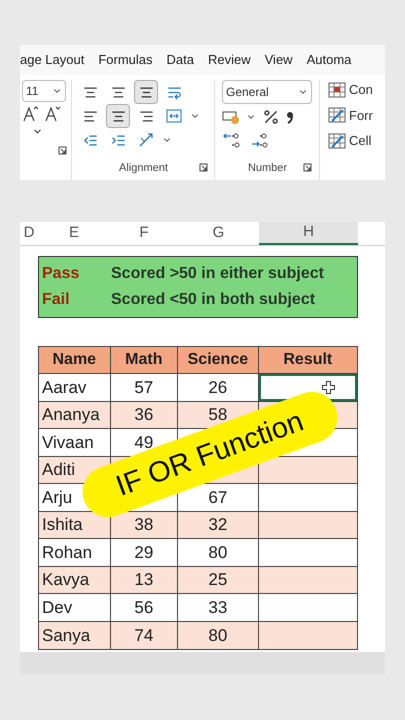  Describe the element at coordinates (337, 90) in the screenshot. I see `conditional-format-icon` at that location.